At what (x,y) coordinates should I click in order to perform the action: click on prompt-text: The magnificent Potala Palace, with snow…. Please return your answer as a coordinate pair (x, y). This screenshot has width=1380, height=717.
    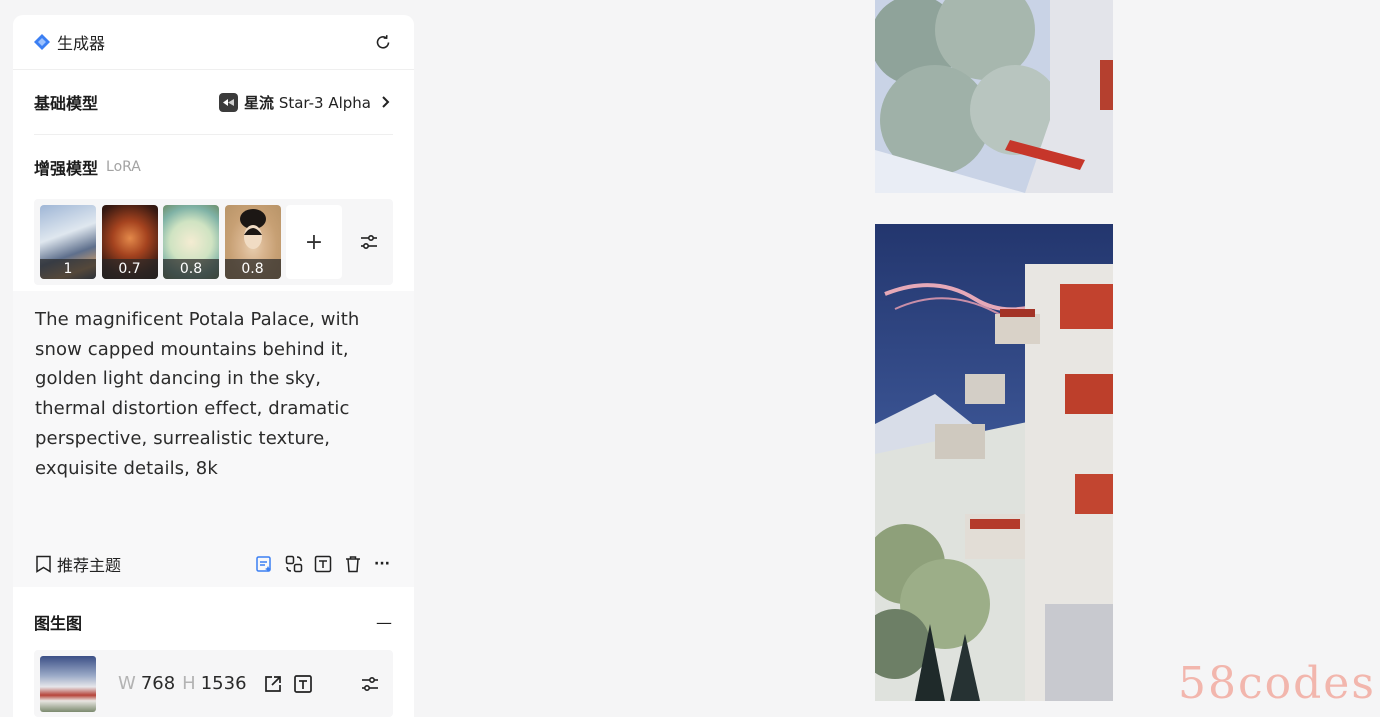
    Looking at the image, I should click on (213, 394).